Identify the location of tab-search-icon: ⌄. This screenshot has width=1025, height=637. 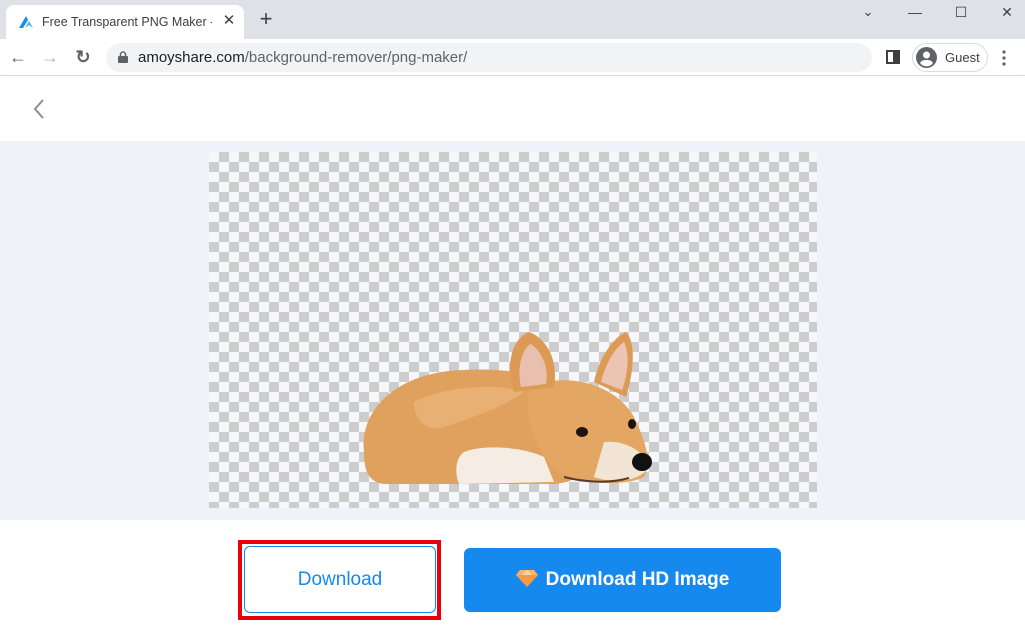
(868, 13).